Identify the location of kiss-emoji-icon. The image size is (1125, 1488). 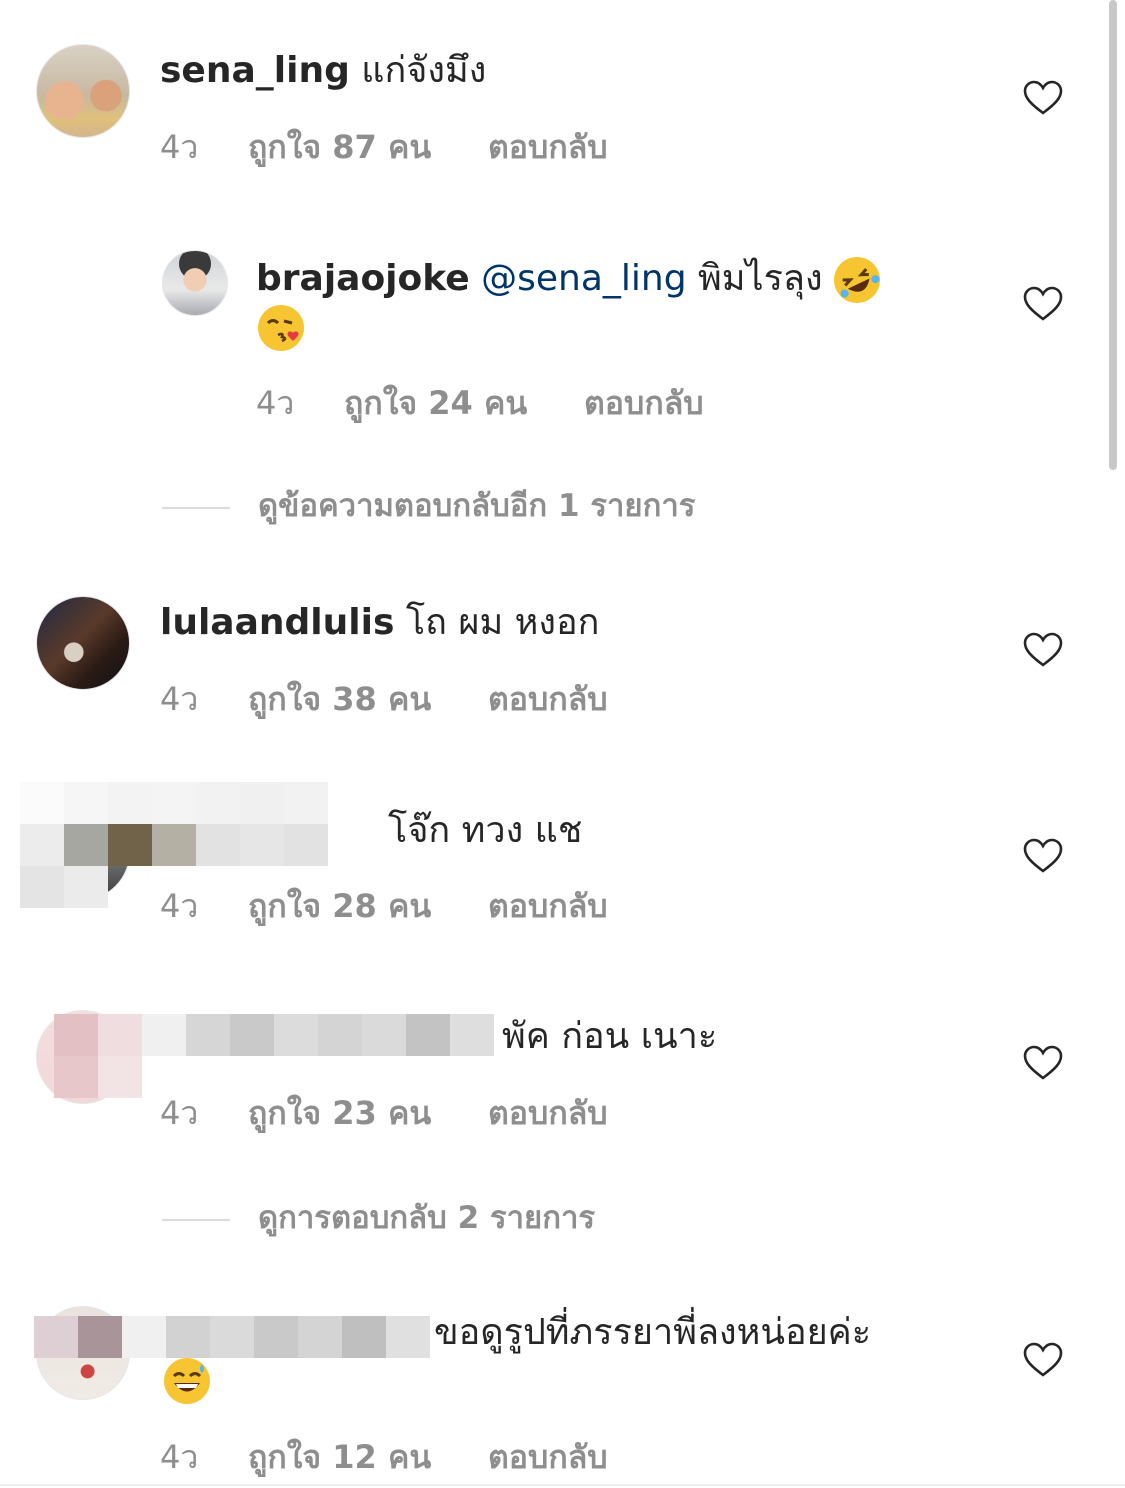
(281, 328).